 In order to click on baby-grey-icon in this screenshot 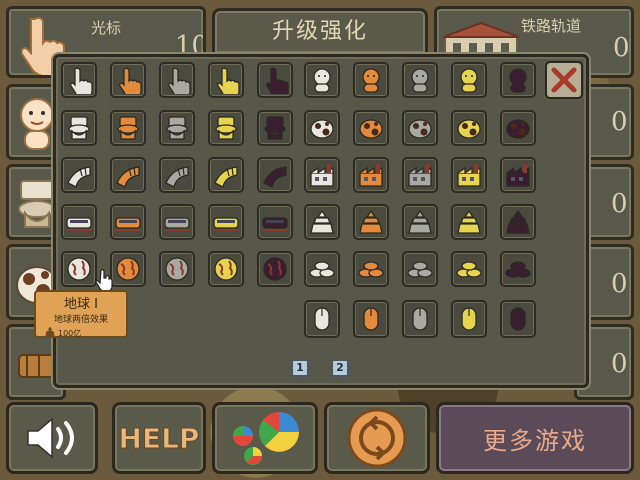, I will do `click(420, 80)`.